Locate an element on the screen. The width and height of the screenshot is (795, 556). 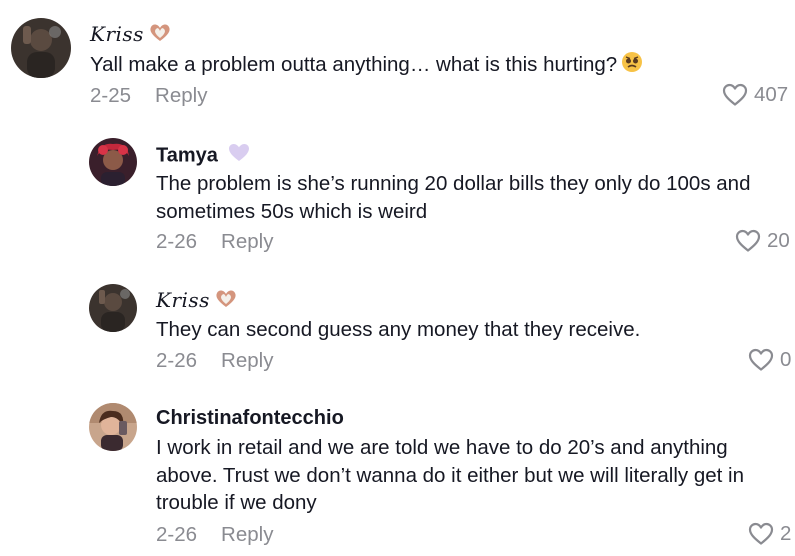
pleading-face-icon is located at coordinates (632, 66).